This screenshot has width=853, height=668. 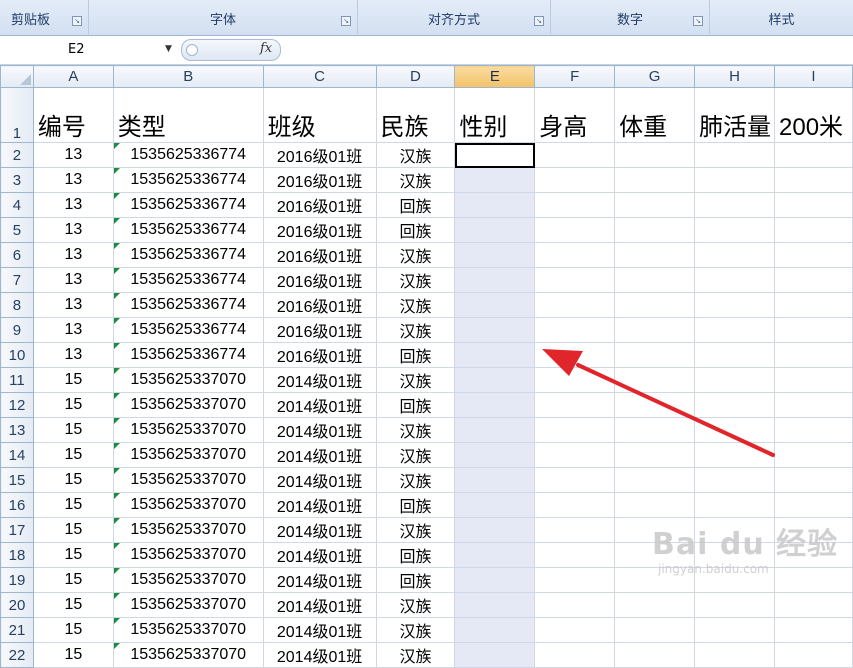 I want to click on row-header: 12, so click(x=17, y=405).